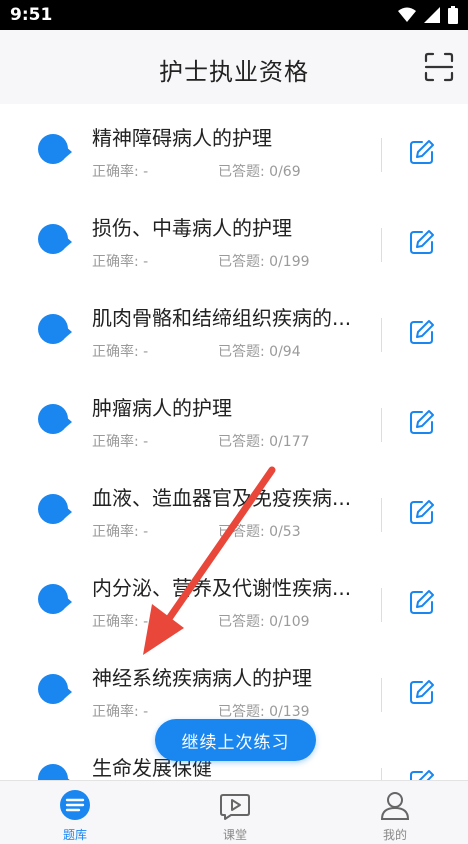 The image size is (468, 844). What do you see at coordinates (432, 15) in the screenshot?
I see `signal-icon` at bounding box center [432, 15].